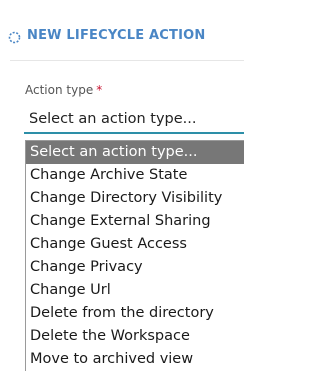 This screenshot has width=320, height=371. I want to click on dropdown-option: Change Archive State, so click(135, 175).